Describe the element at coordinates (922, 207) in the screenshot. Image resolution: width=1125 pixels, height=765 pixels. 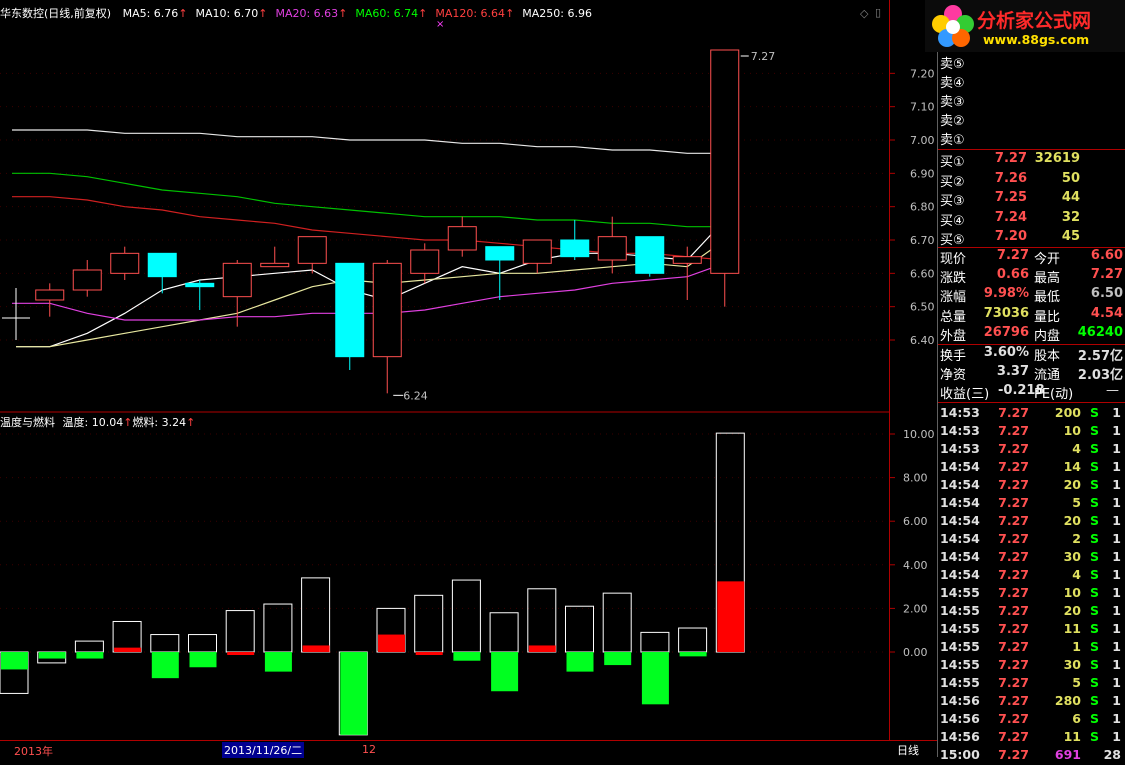
I see `y-tick-label: 6.80` at that location.